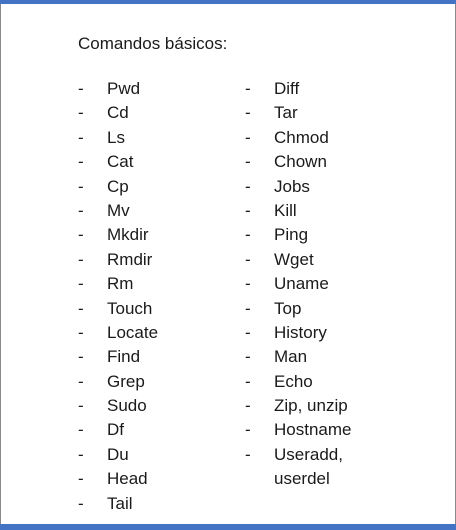  I want to click on command-label: Hostname, so click(313, 430).